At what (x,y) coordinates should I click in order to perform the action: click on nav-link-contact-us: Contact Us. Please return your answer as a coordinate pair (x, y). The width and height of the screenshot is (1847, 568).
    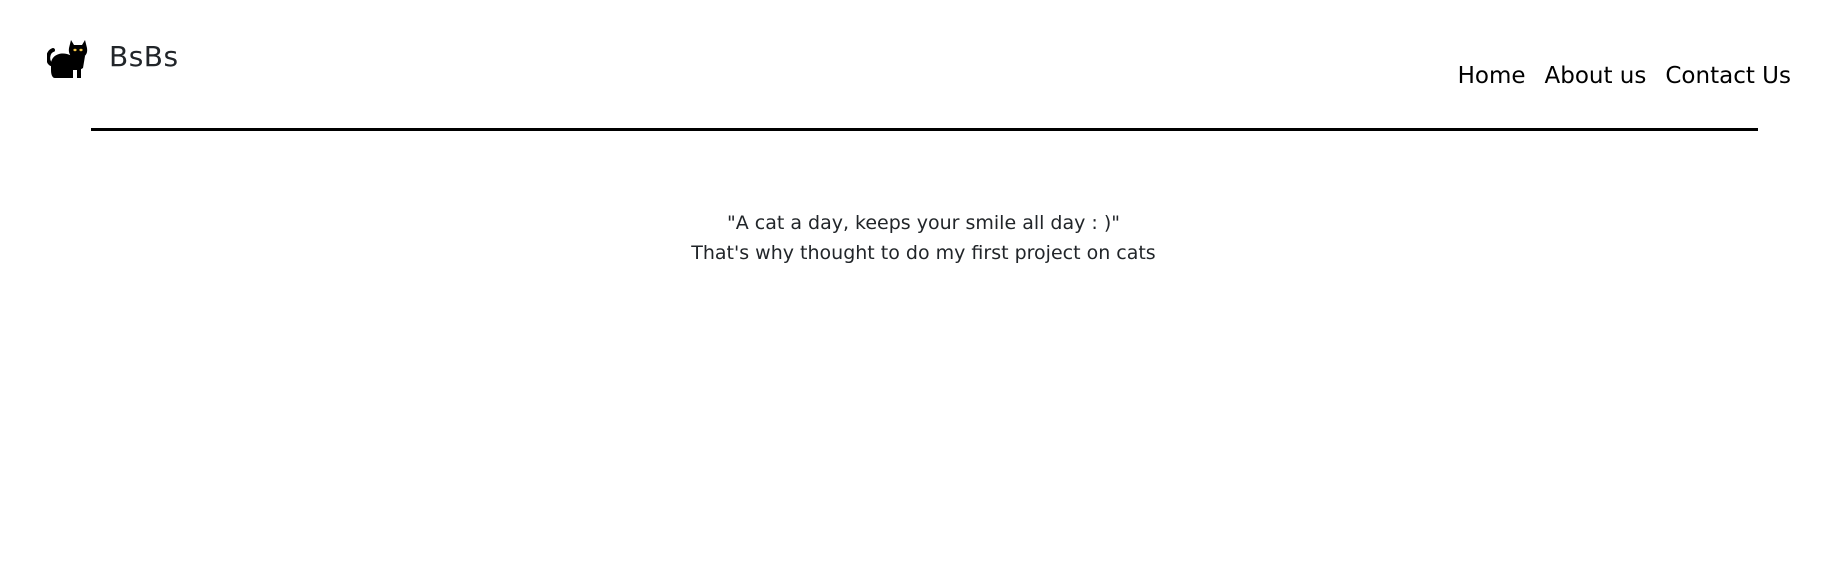
    Looking at the image, I should click on (1728, 76).